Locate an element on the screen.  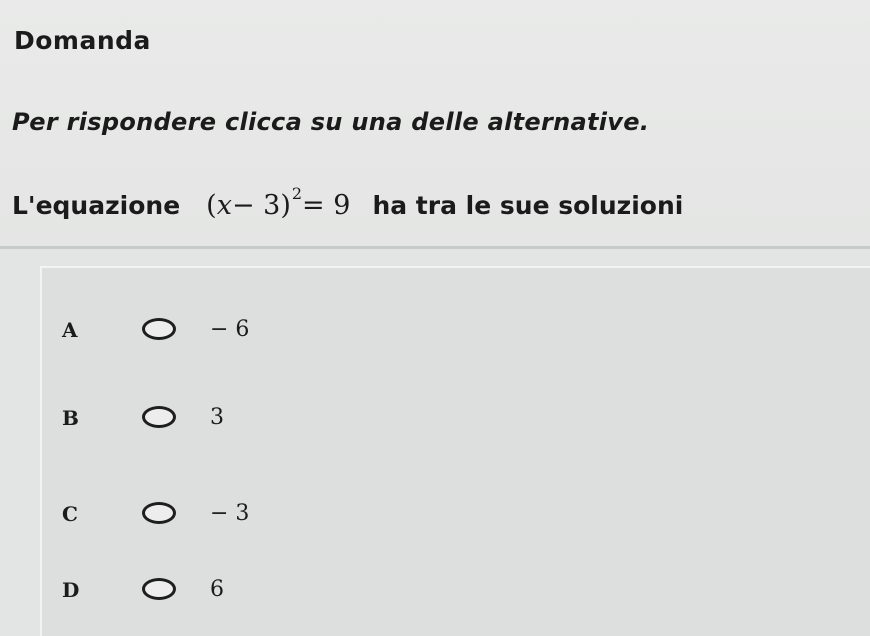
option-value: 3 is located at coordinates (217, 417).